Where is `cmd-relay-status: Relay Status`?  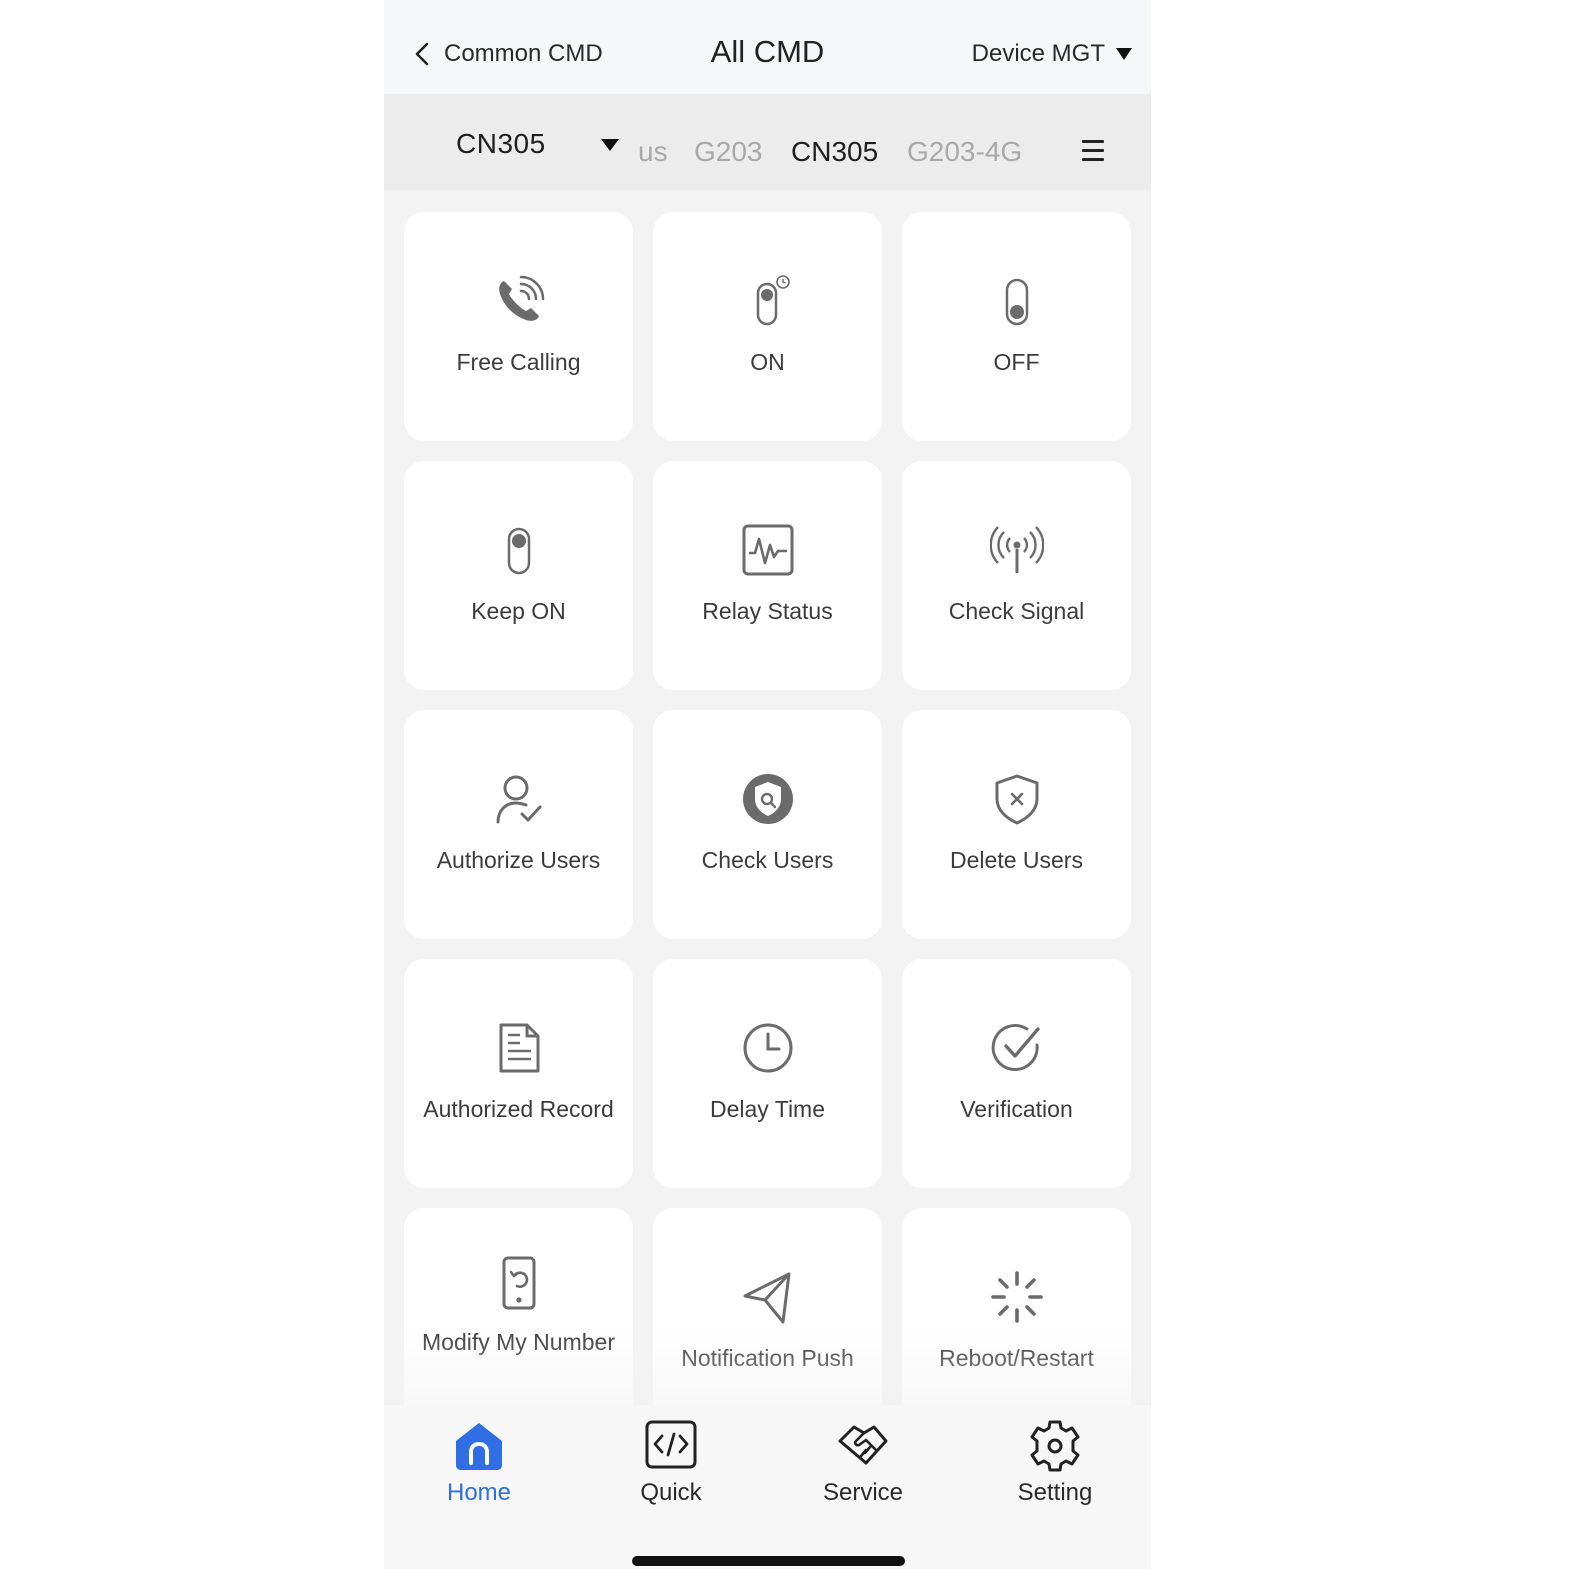 cmd-relay-status: Relay Status is located at coordinates (767, 575).